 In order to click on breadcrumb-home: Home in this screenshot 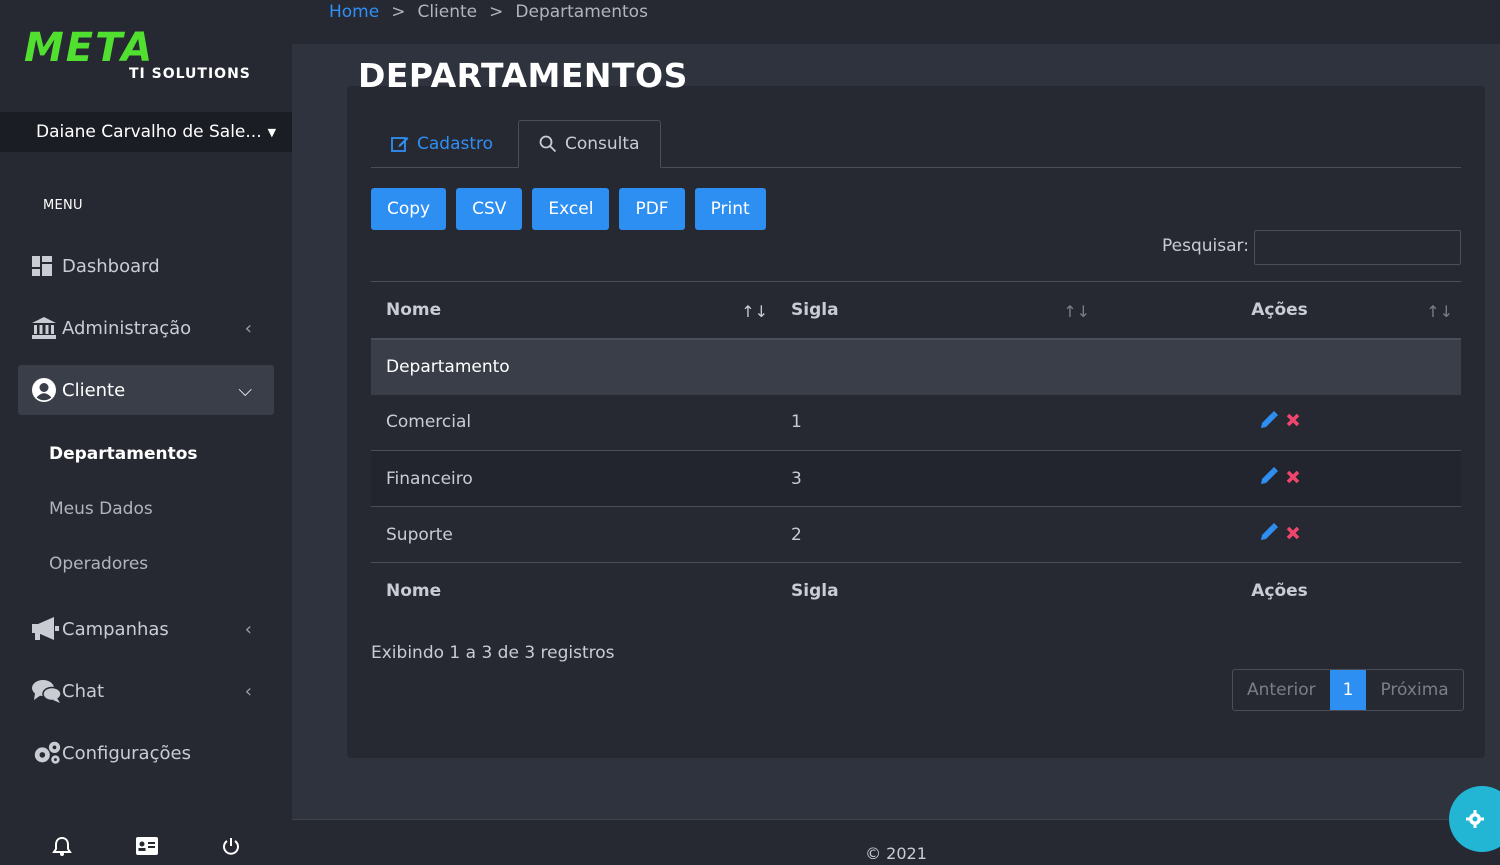, I will do `click(354, 12)`.